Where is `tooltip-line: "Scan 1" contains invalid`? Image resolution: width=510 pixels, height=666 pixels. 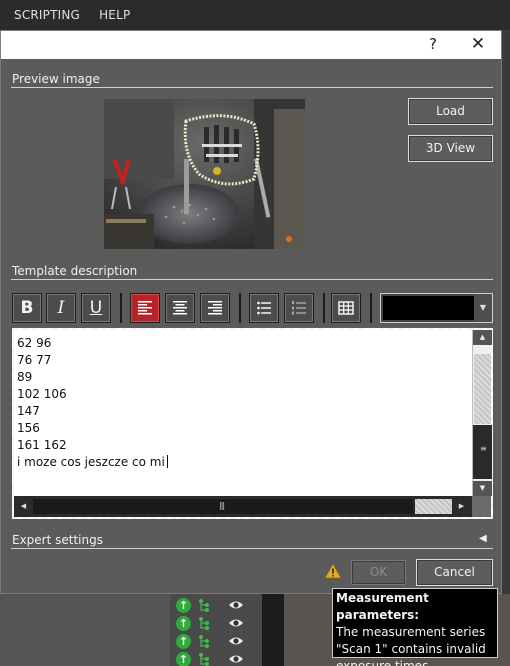 tooltip-line: "Scan 1" contains invalid is located at coordinates (411, 649).